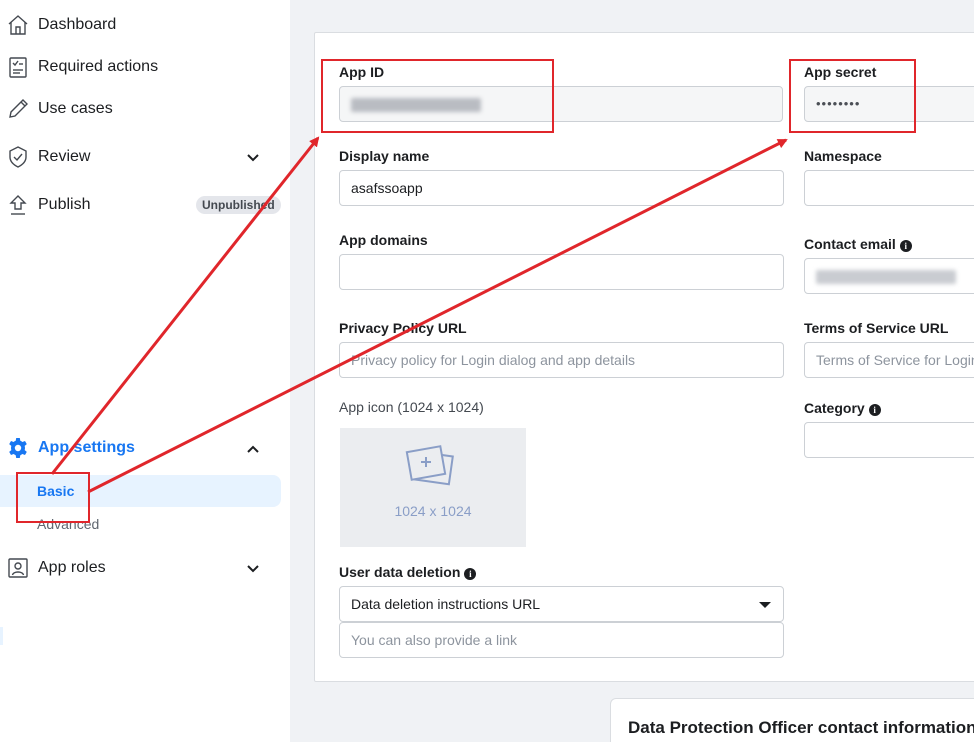 This screenshot has height=742, width=974. Describe the element at coordinates (75, 108) in the screenshot. I see `sidebar-item-label: Use cases` at that location.